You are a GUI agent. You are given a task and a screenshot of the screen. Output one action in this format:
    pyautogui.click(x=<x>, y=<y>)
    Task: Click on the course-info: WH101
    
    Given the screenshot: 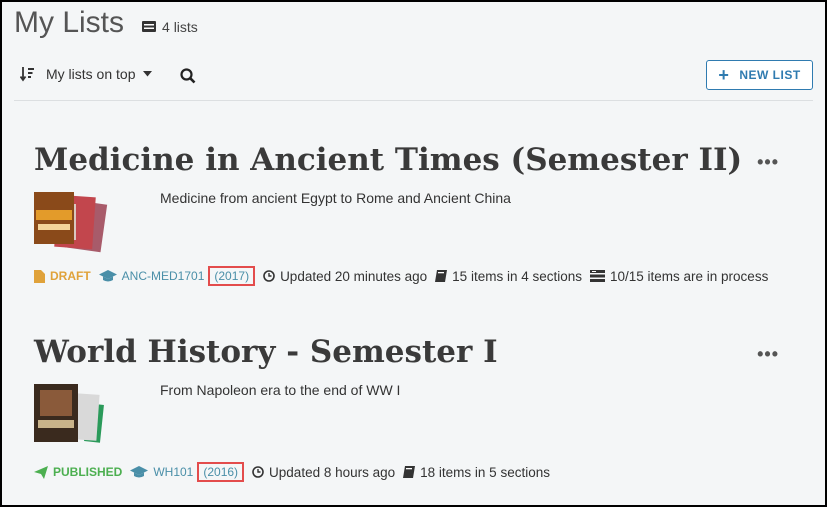 What is the action you would take?
    pyautogui.click(x=161, y=472)
    